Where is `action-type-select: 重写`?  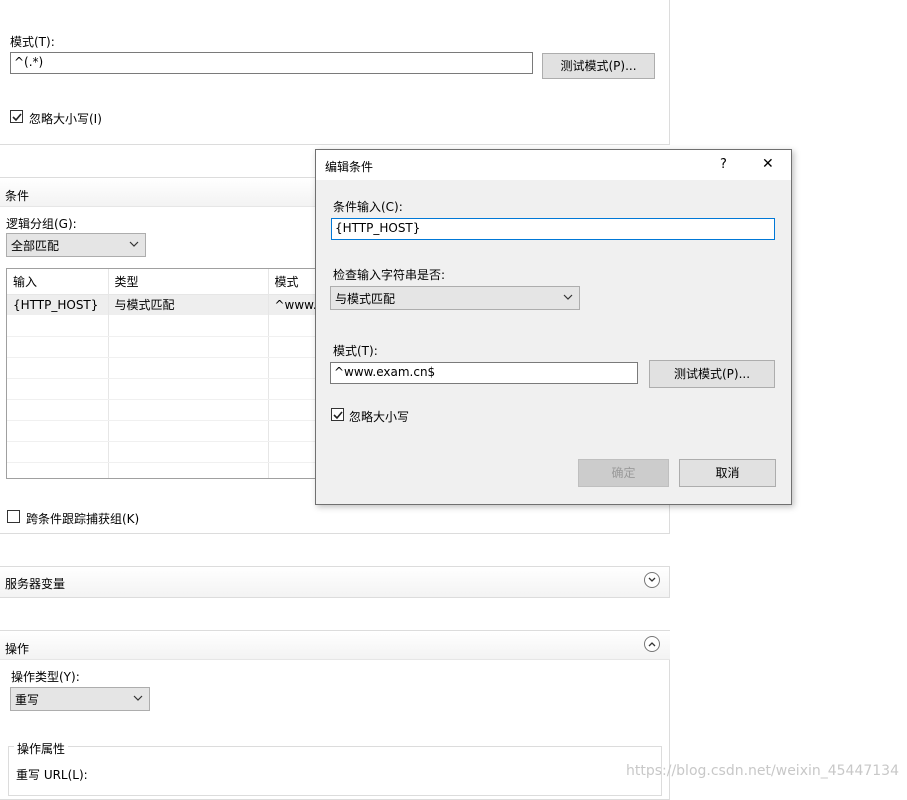
action-type-select: 重写 is located at coordinates (80, 699).